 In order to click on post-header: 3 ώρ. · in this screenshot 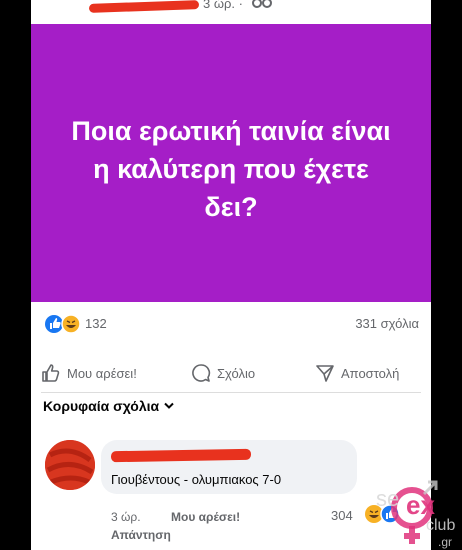, I will do `click(231, 10)`.